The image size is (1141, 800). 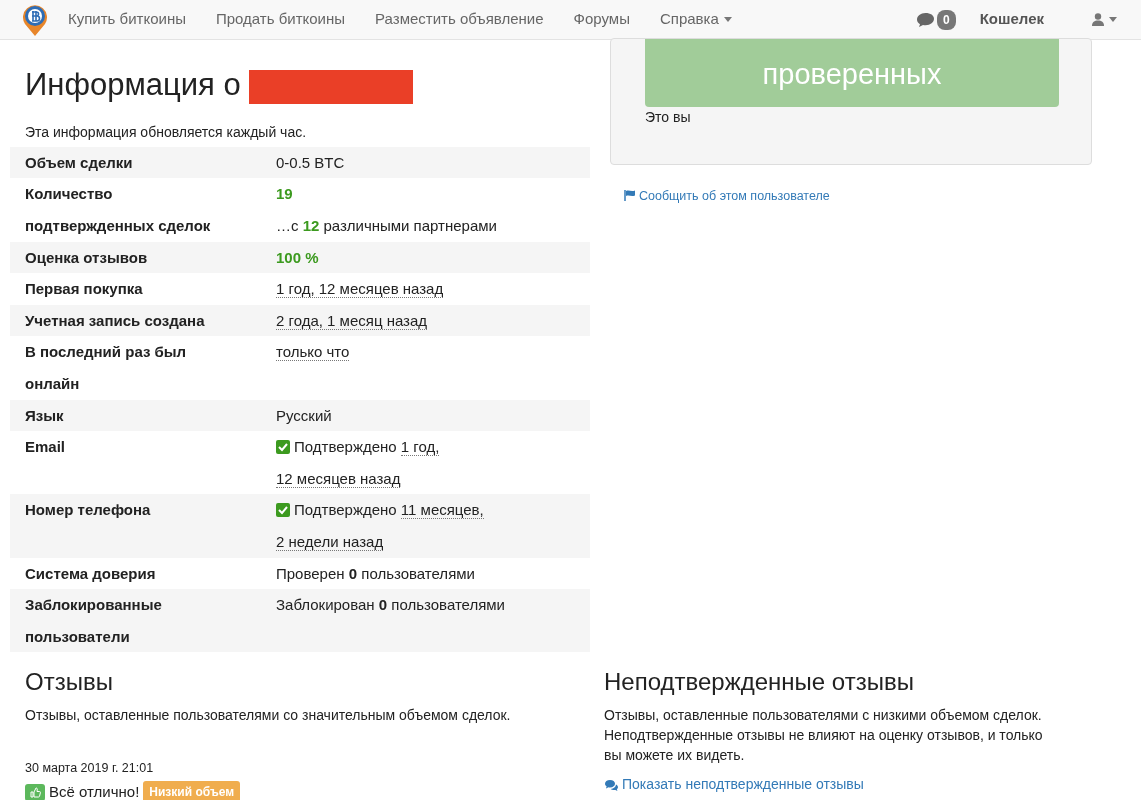 I want to click on row-label: Количество подтвержденных сделок, so click(x=135, y=210).